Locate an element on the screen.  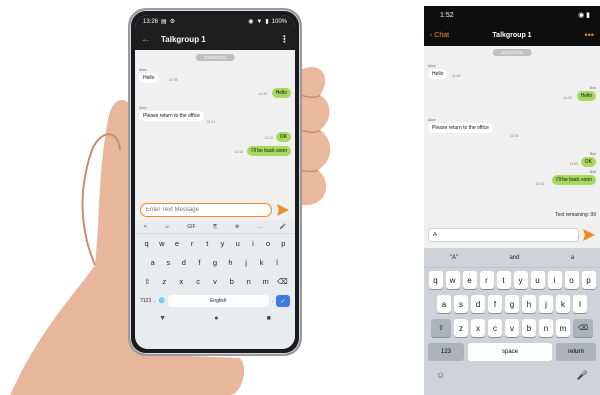
more-options-icon: ⋮ is located at coordinates (284, 39).